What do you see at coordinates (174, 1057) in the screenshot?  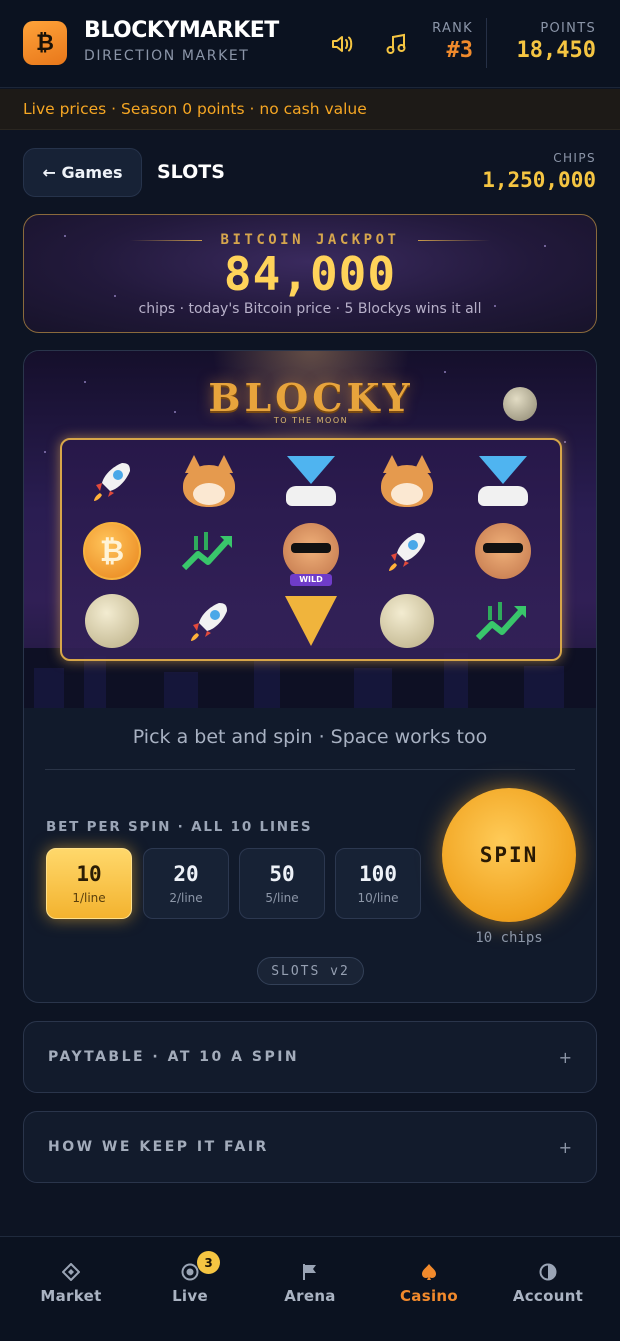 I see `accordion-title: PAYTABLE · AT 10 A SPIN` at bounding box center [174, 1057].